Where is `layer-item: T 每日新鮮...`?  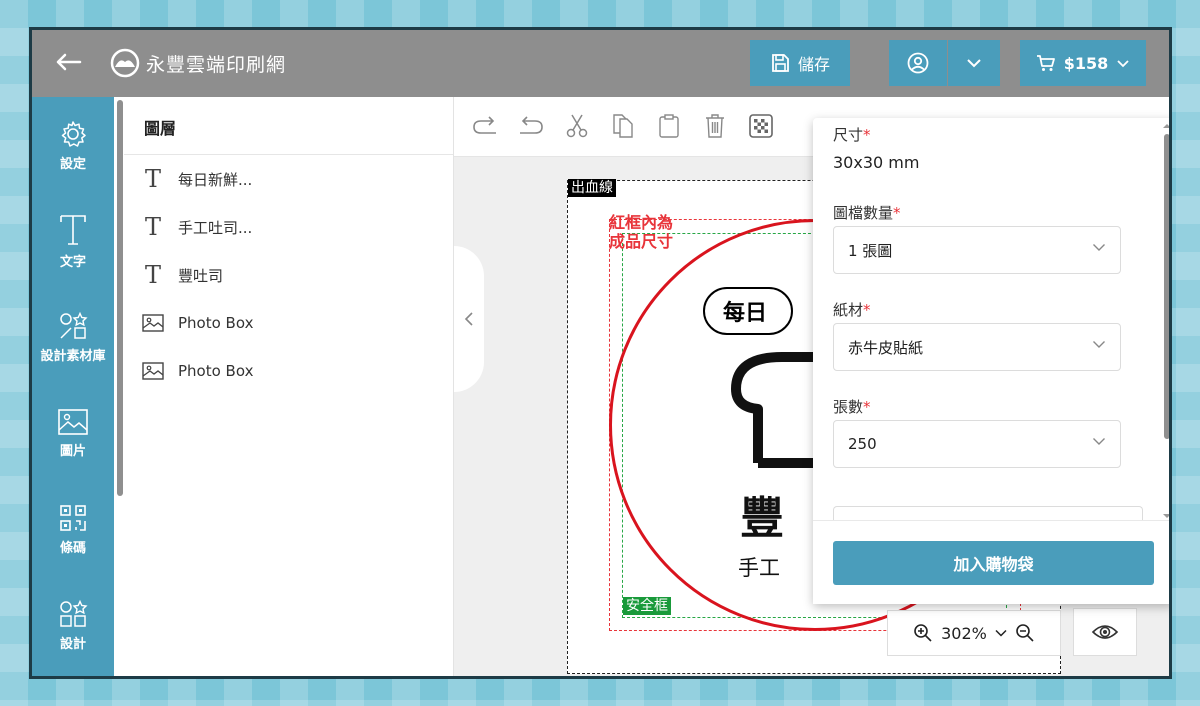 layer-item: T 每日新鮮... is located at coordinates (288, 179).